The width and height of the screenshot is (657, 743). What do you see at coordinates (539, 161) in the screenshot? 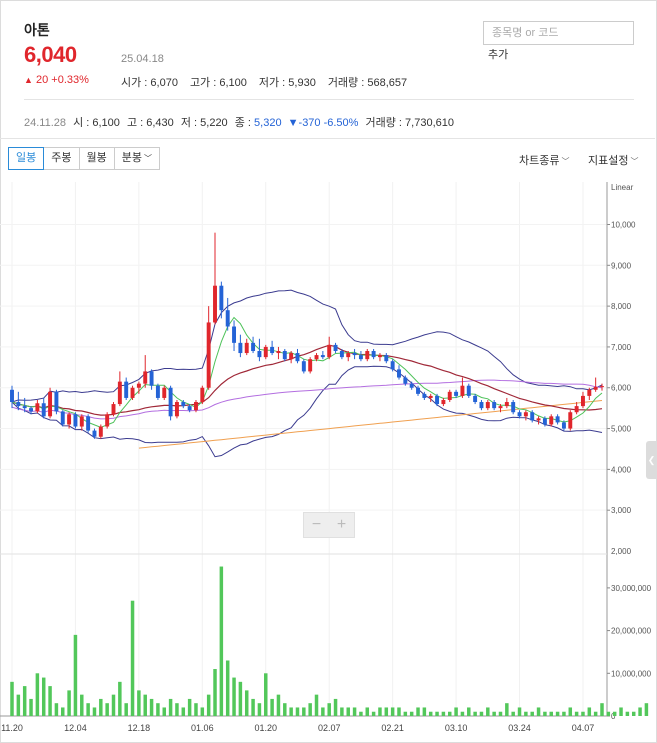
I see `chart-type-label: 차트종류` at bounding box center [539, 161].